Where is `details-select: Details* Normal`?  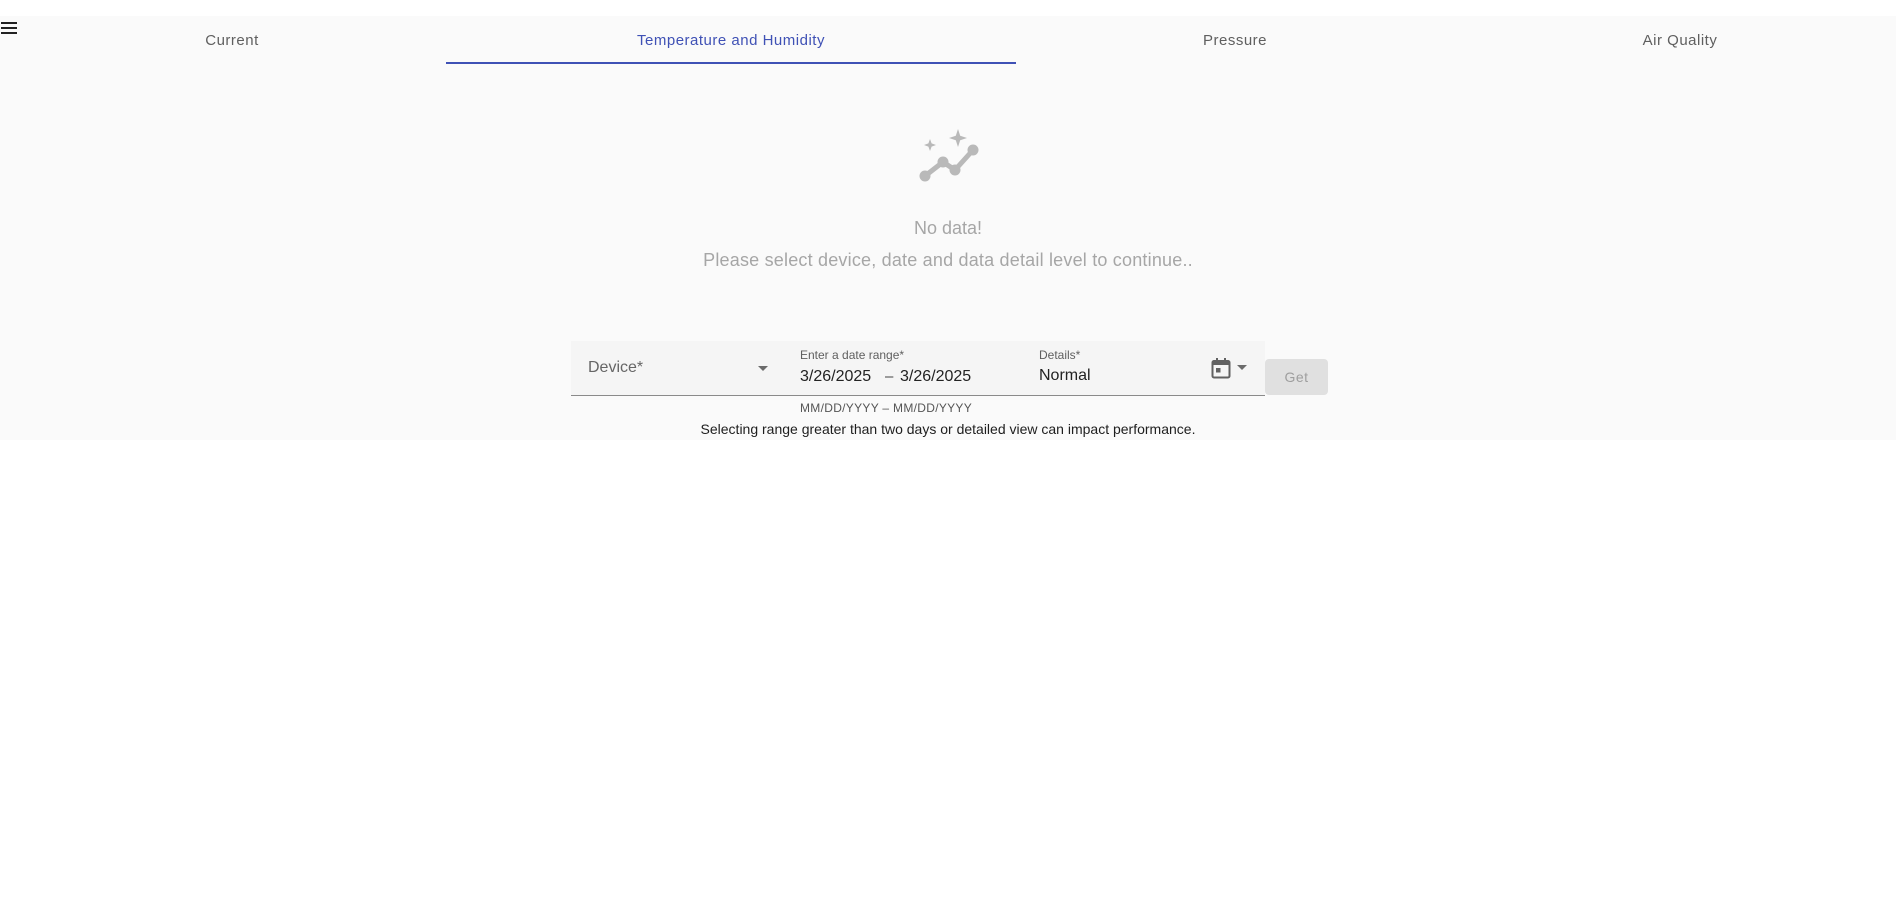 details-select: Details* Normal is located at coordinates (1152, 368).